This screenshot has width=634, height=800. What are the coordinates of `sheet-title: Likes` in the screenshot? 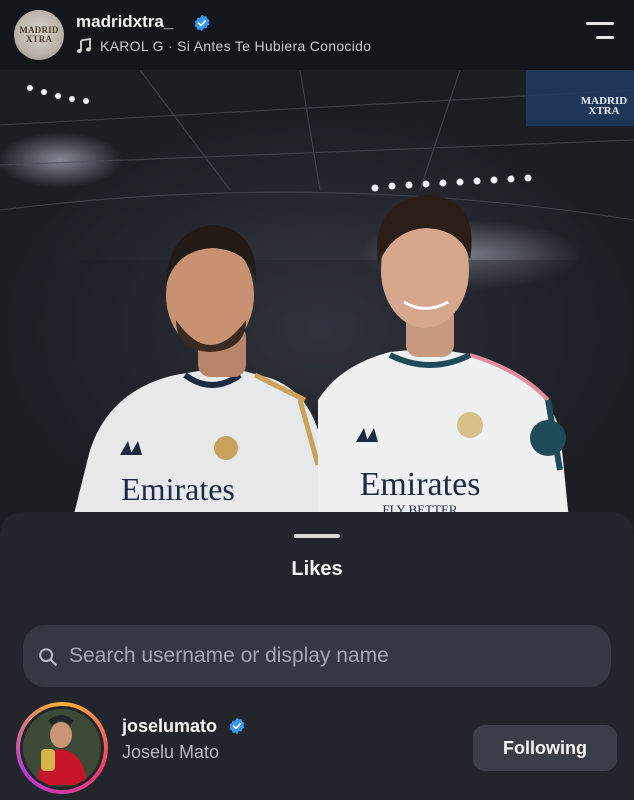 It's located at (317, 569).